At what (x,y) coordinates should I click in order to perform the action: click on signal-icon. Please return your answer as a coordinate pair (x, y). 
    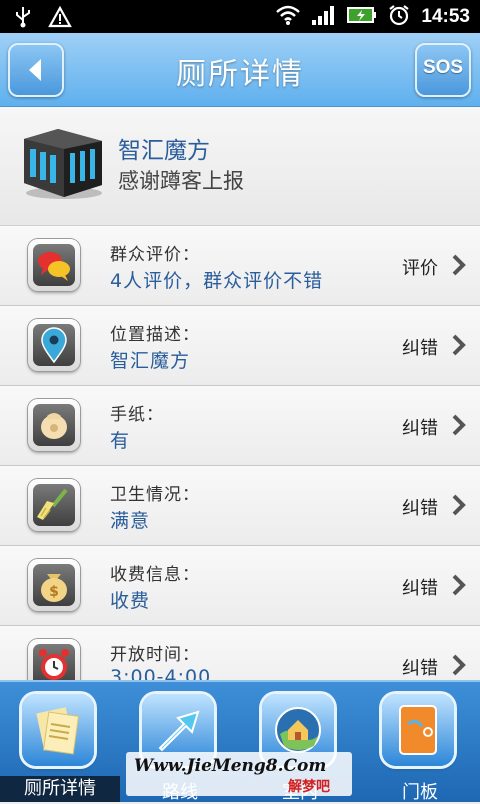
    Looking at the image, I should click on (324, 17).